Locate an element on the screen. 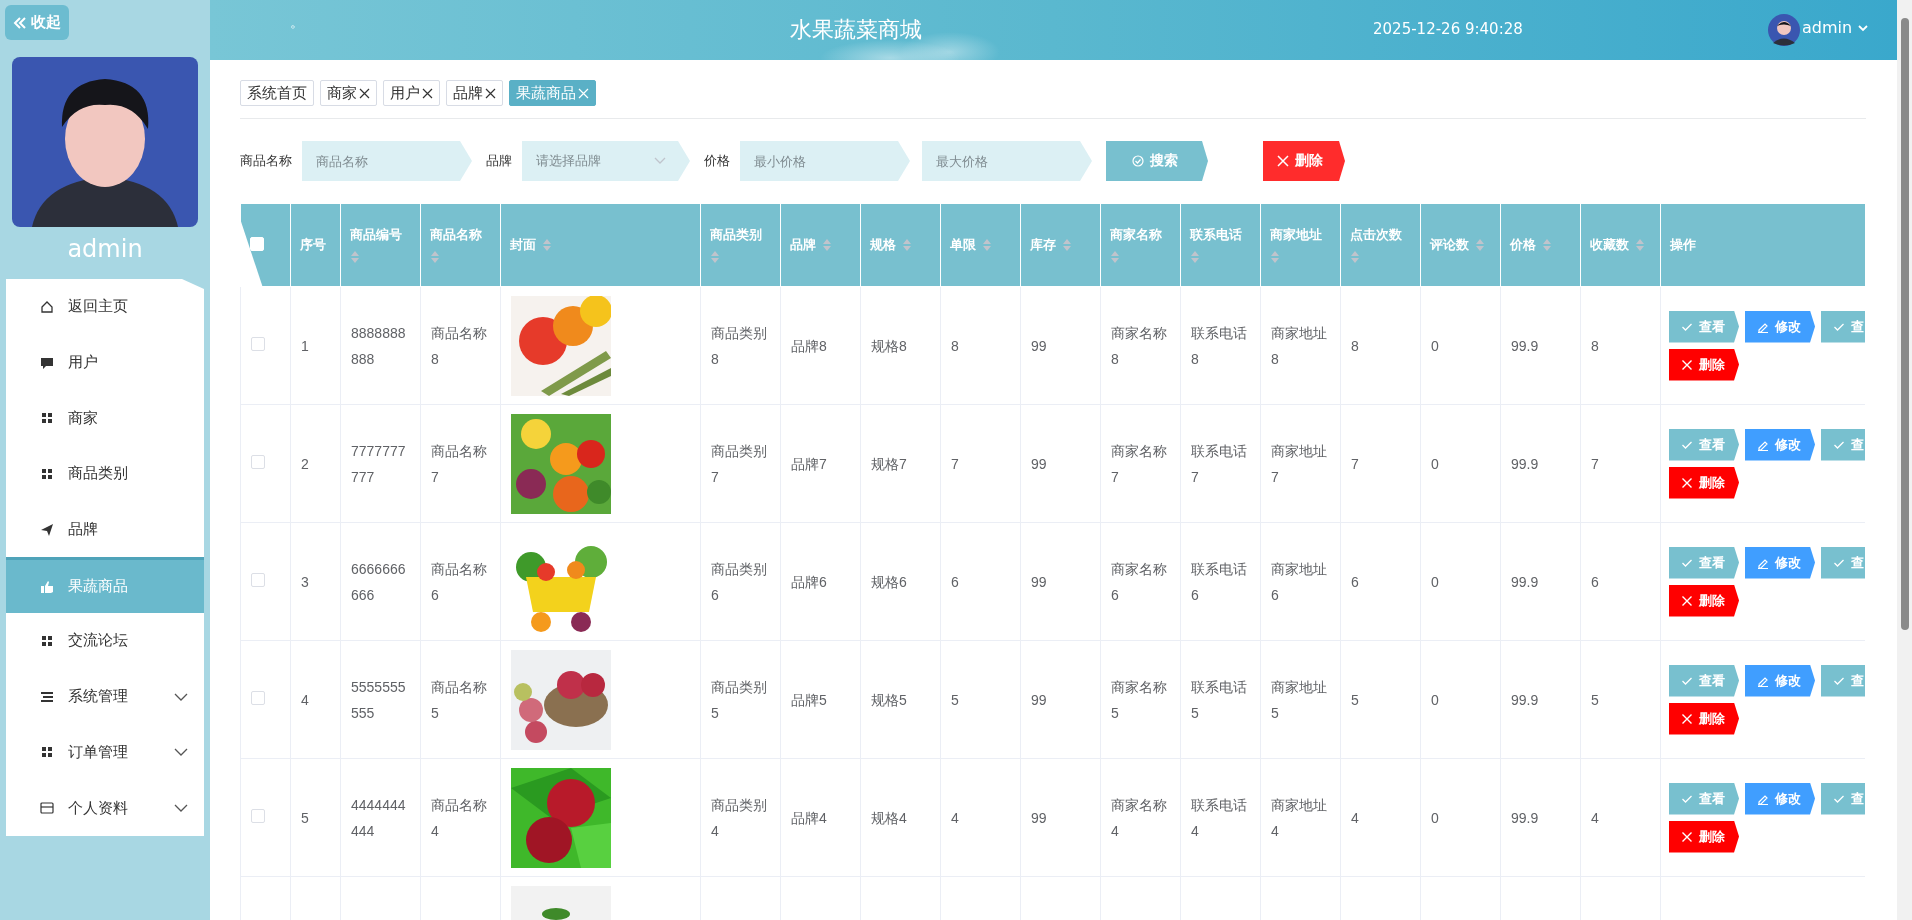 This screenshot has height=920, width=1912. column-header: 序号 is located at coordinates (315, 245).